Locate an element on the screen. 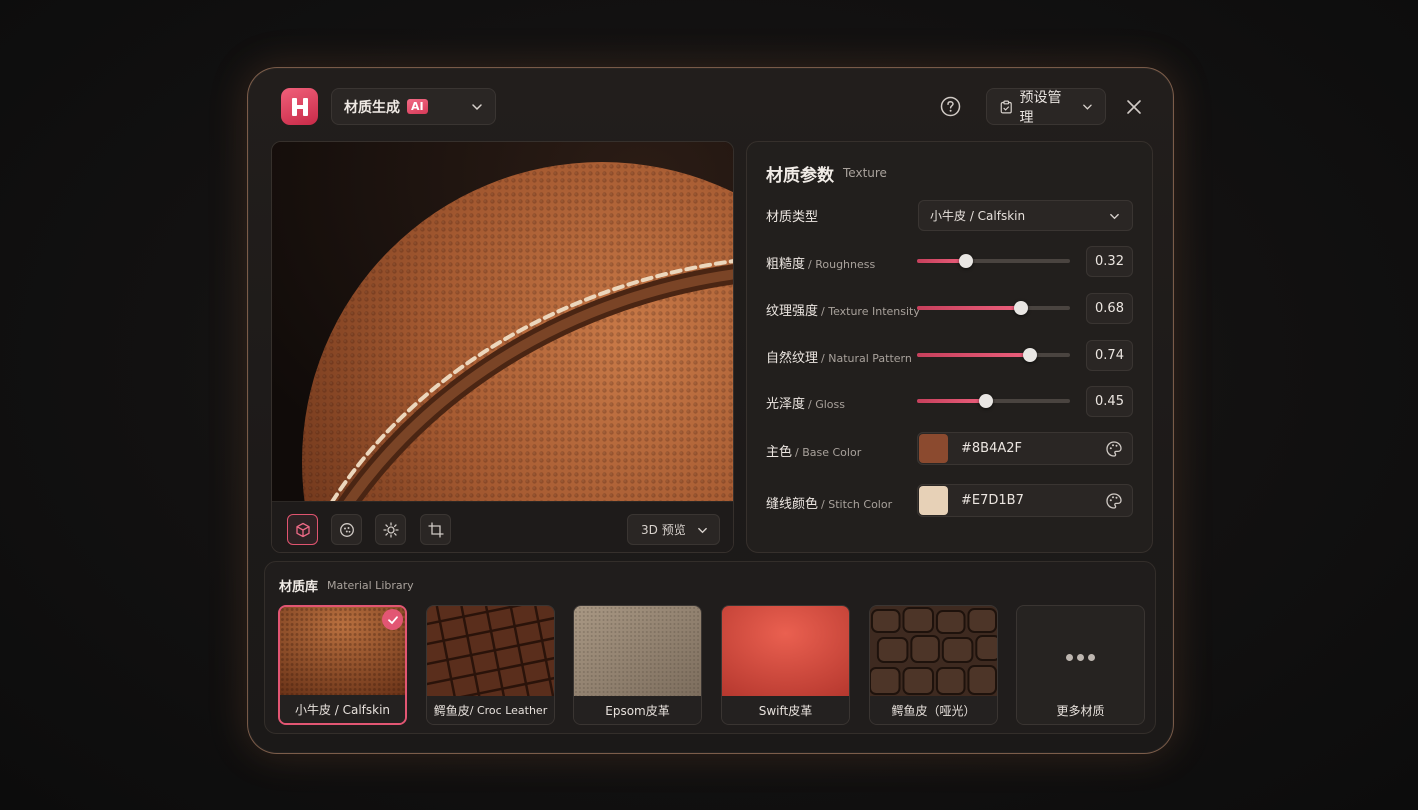  library-item-label-zh: 鳄鱼皮 is located at coordinates (451, 710).